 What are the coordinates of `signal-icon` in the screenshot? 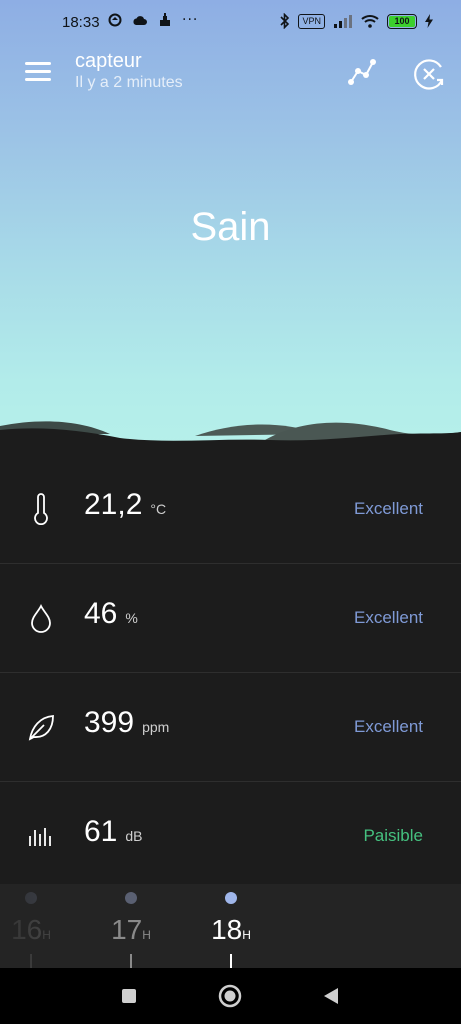 It's located at (343, 21).